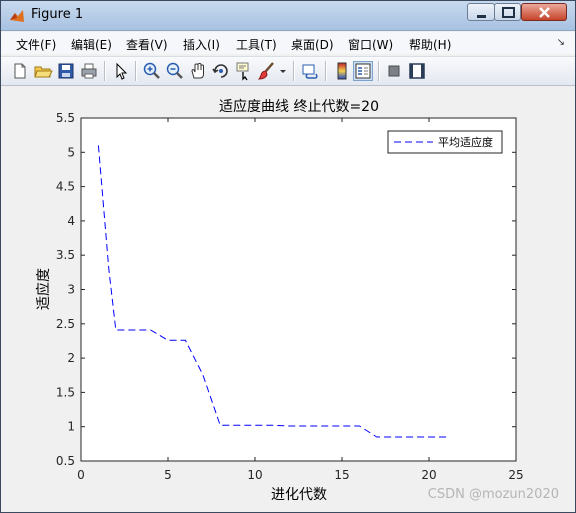 This screenshot has height=513, width=576. Describe the element at coordinates (267, 71) in the screenshot. I see `brush-icon` at that location.